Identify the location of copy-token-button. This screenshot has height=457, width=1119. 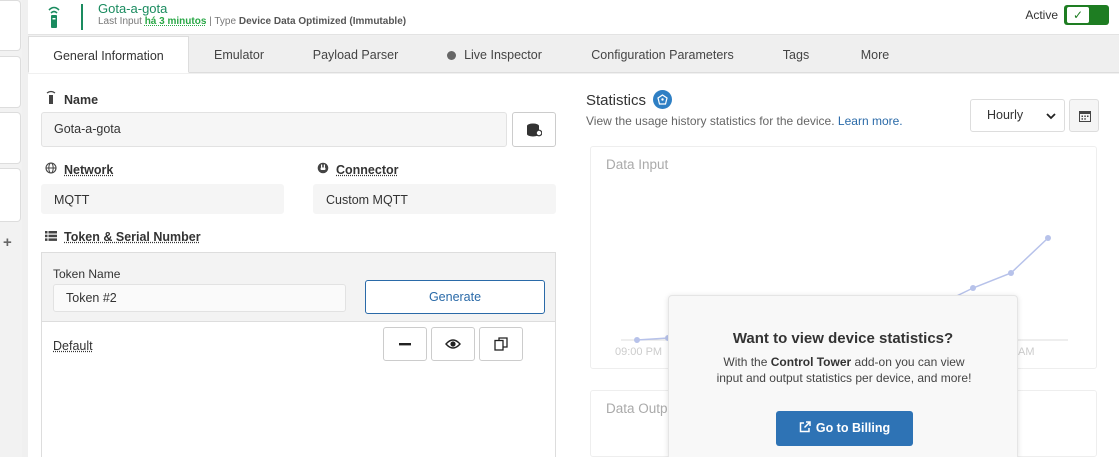
(501, 344).